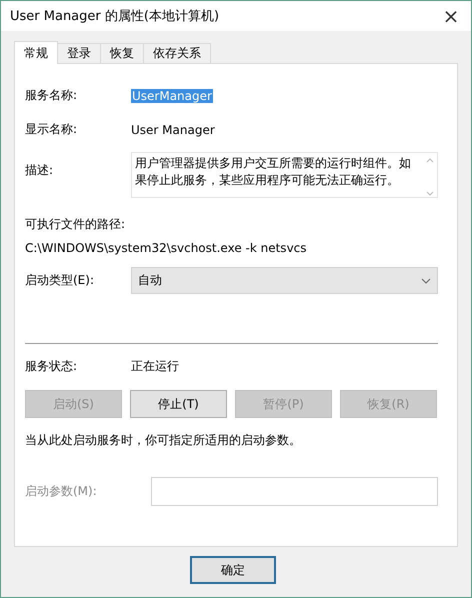  What do you see at coordinates (75, 224) in the screenshot?
I see `field-label: 可执行文件的路径:` at bounding box center [75, 224].